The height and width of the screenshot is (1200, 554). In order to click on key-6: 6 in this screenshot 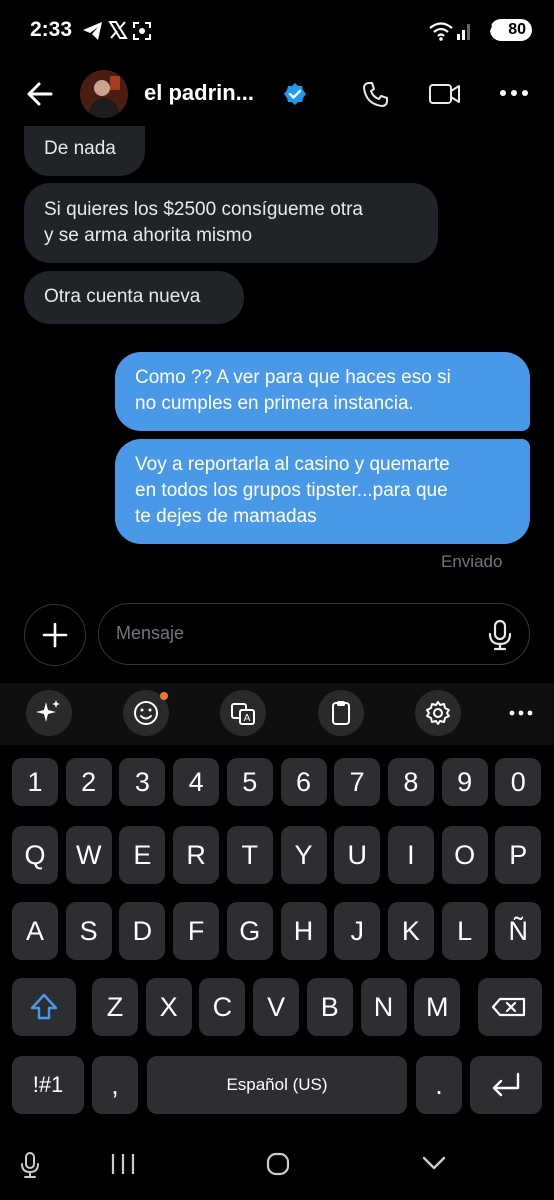, I will do `click(303, 782)`.